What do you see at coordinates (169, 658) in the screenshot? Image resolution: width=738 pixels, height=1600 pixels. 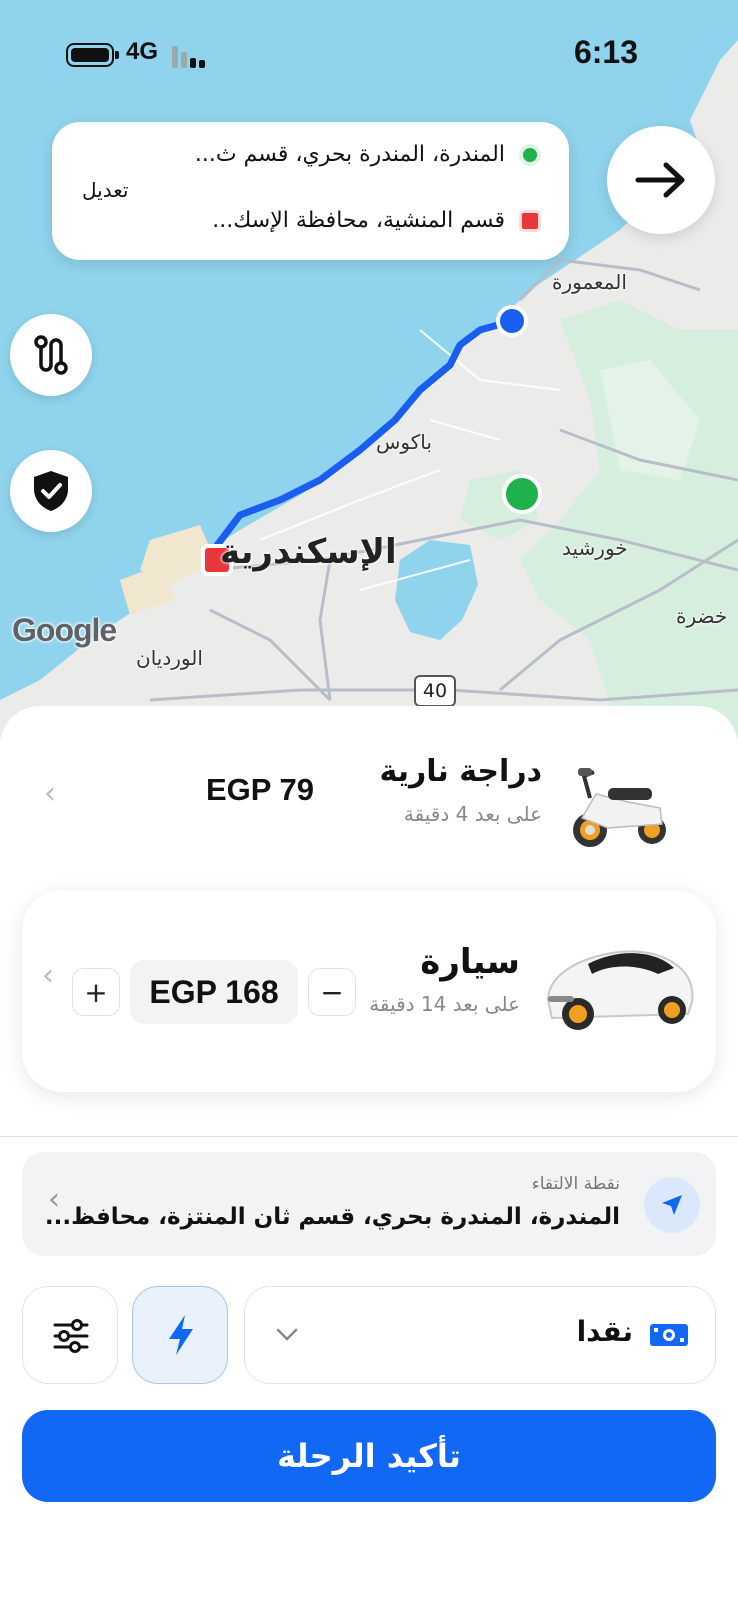 I see `map-label-wardian: الورديان` at bounding box center [169, 658].